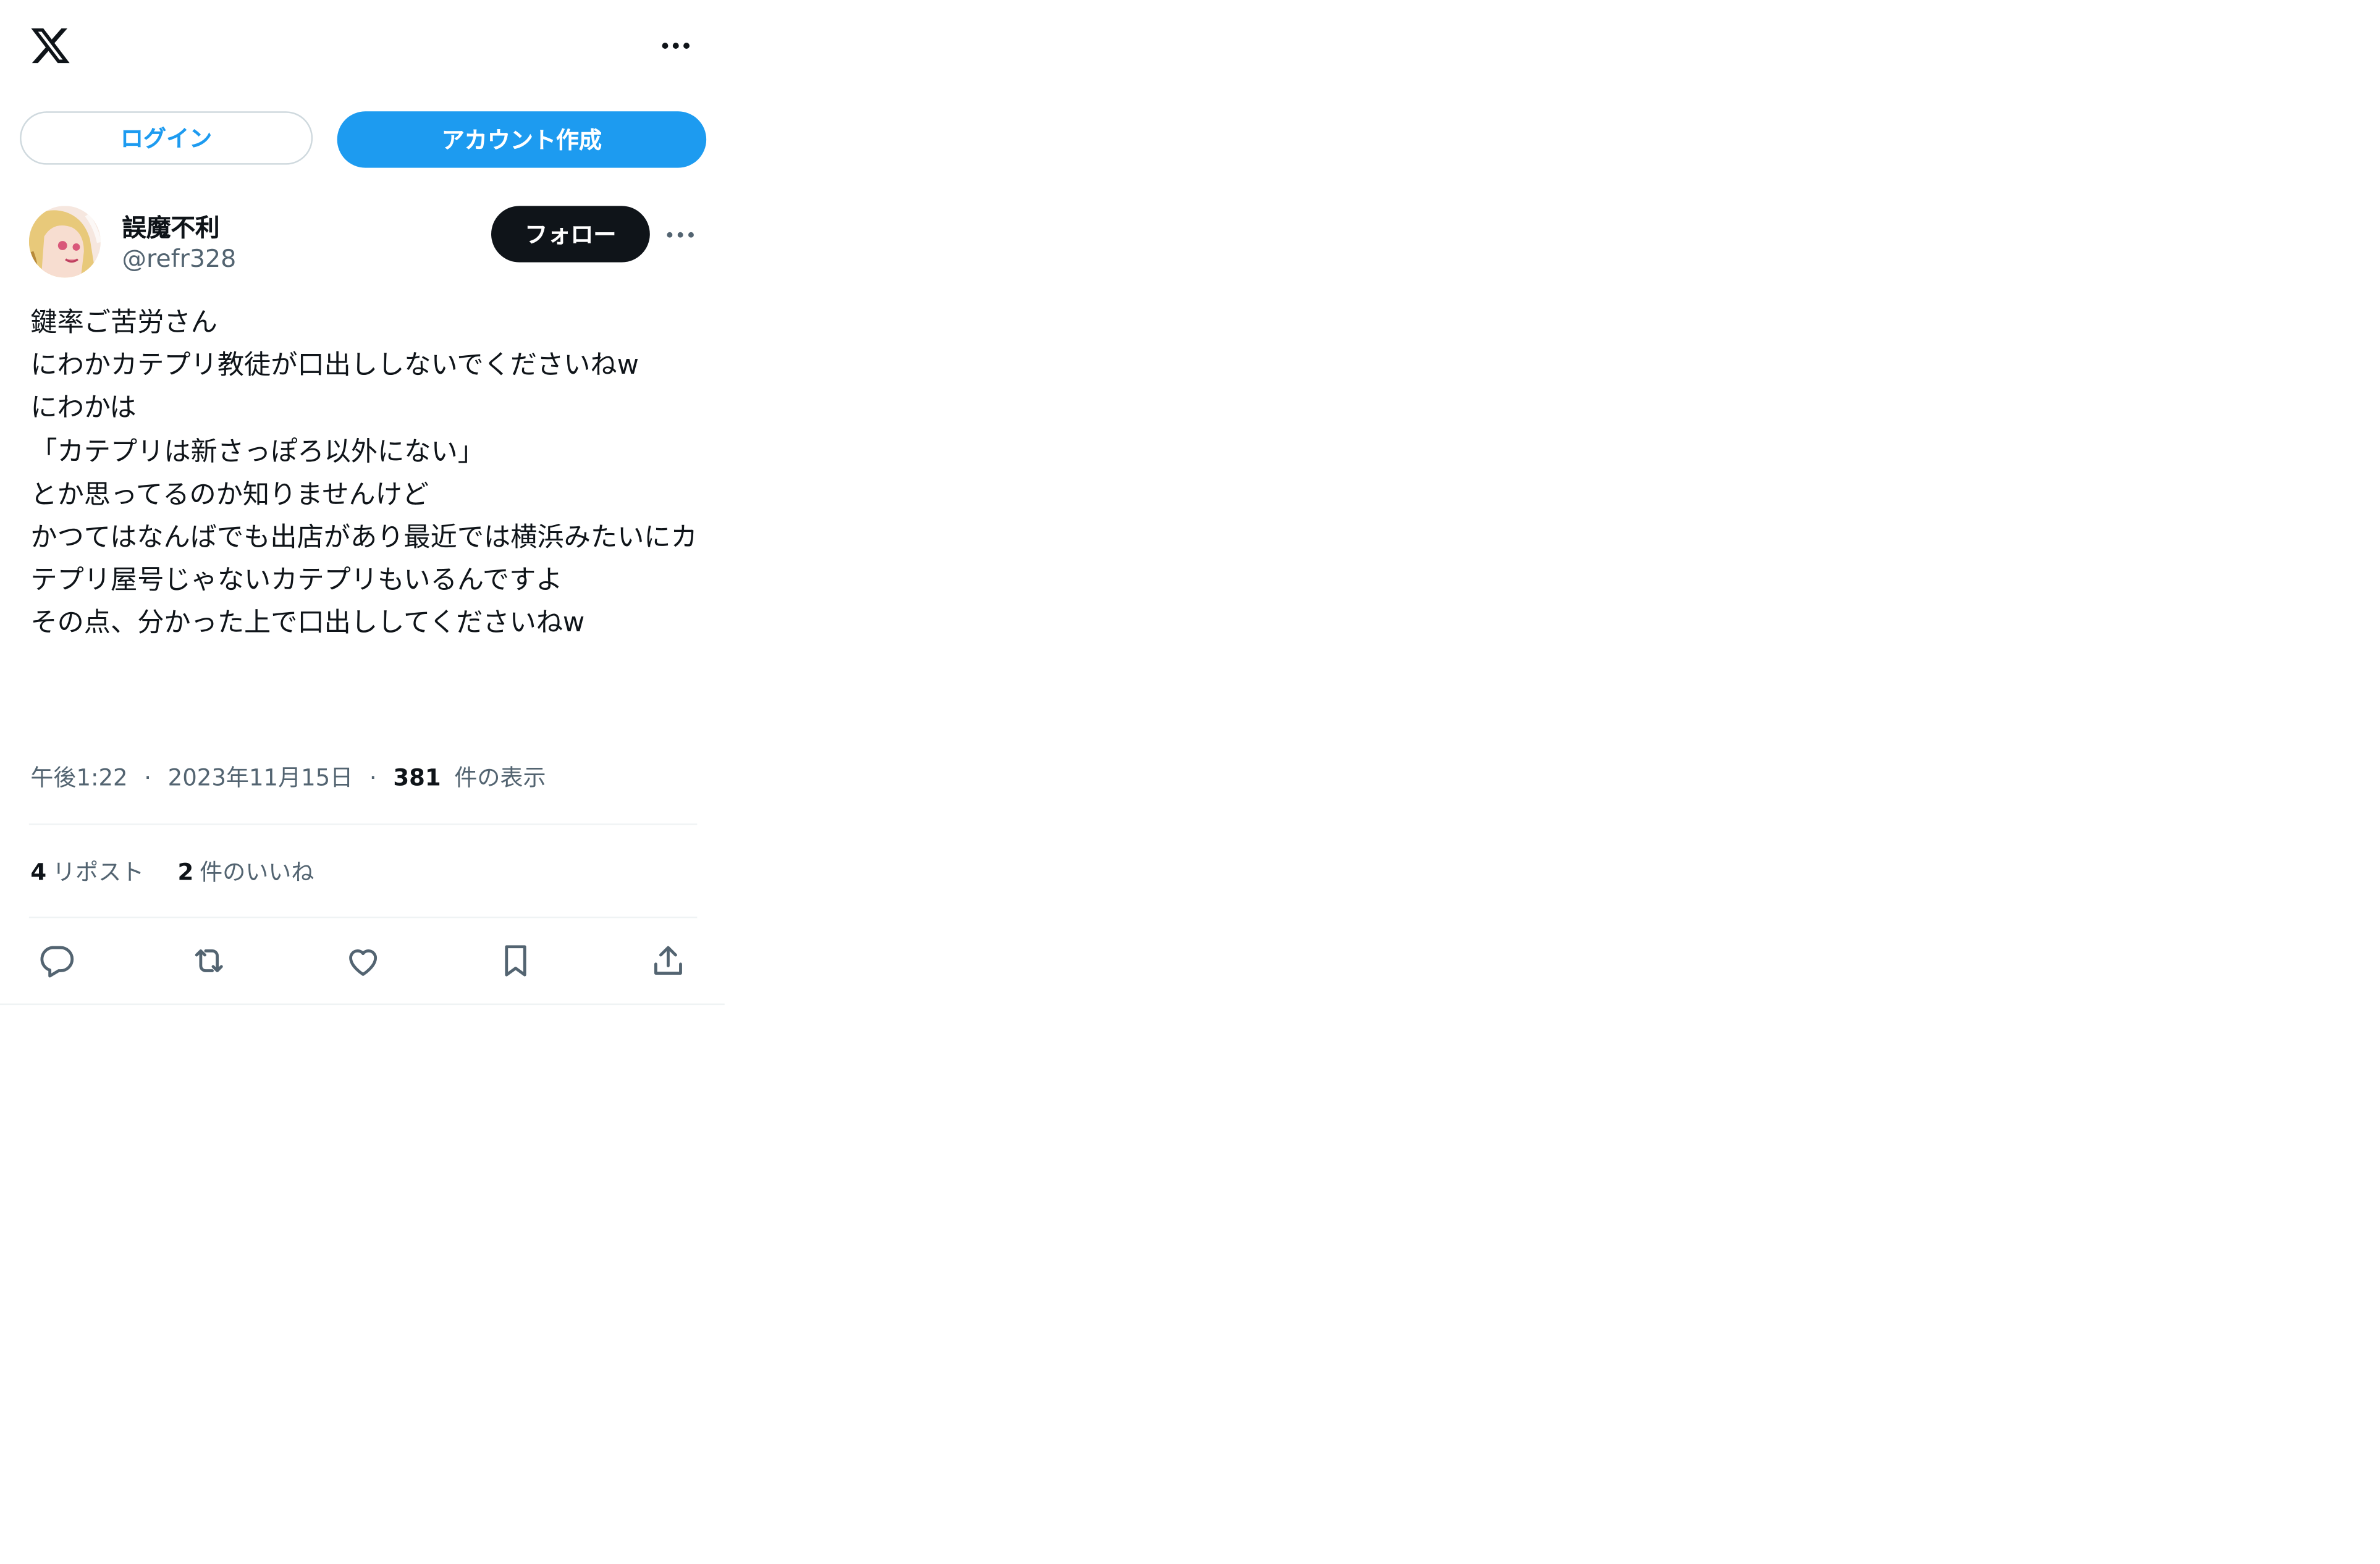 This screenshot has width=2380, height=1564. What do you see at coordinates (515, 960) in the screenshot?
I see `bookmark-icon` at bounding box center [515, 960].